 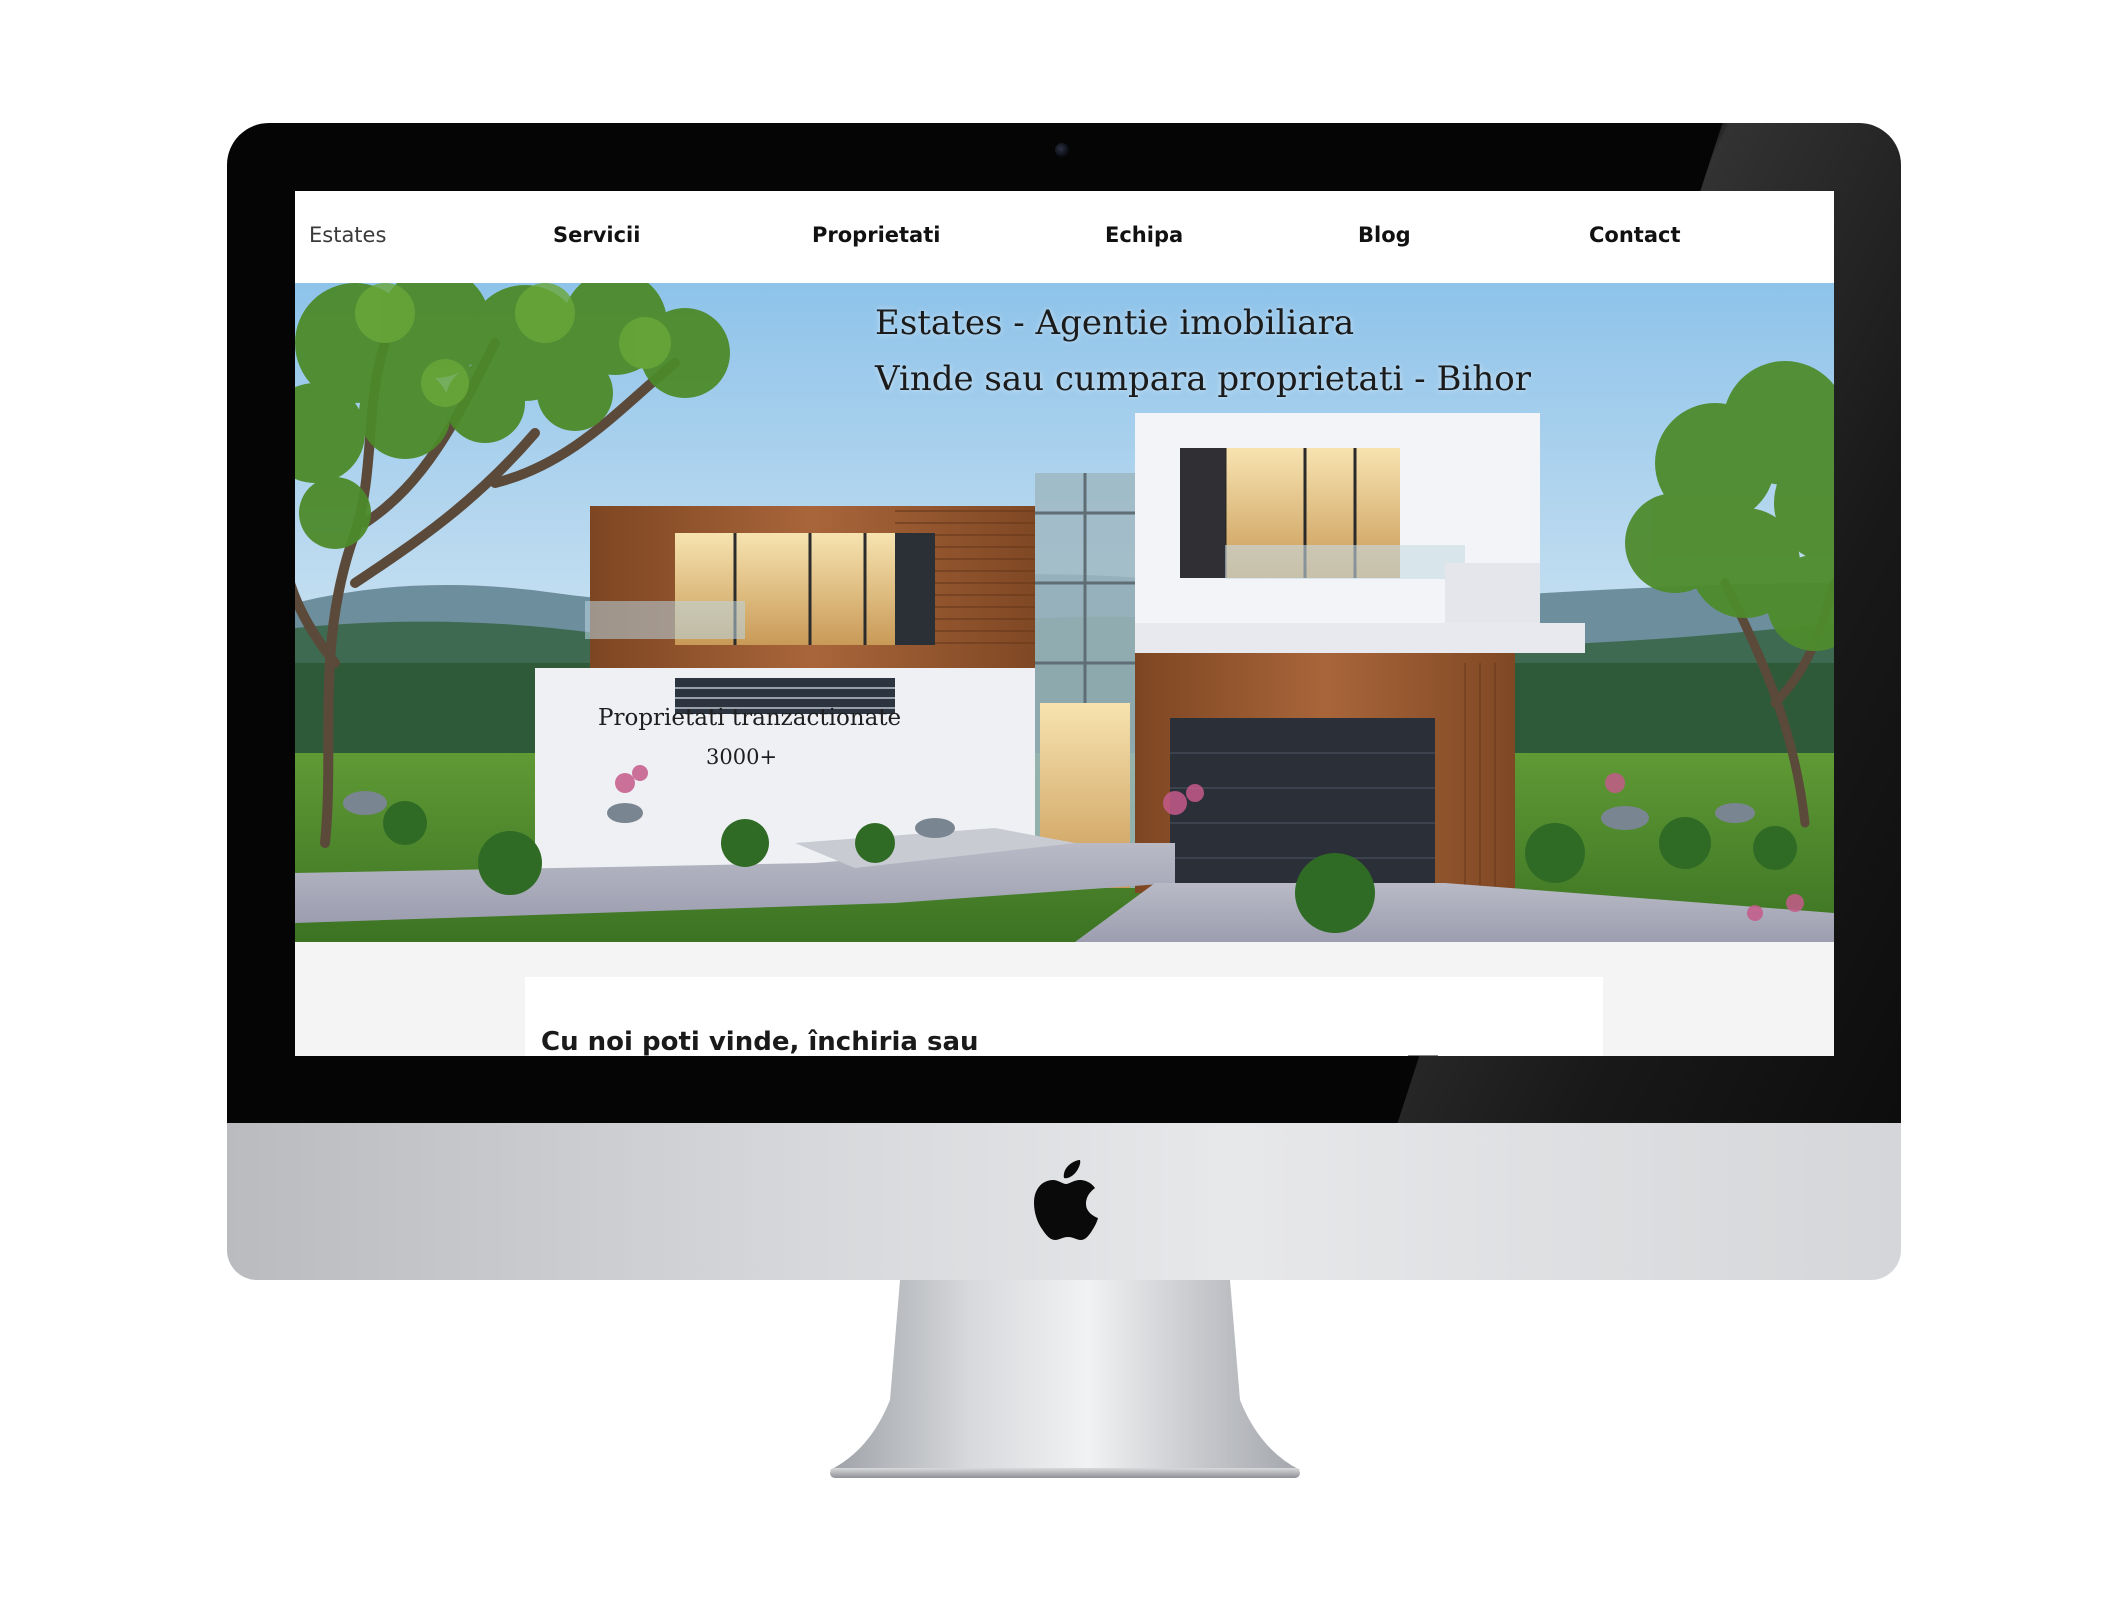 I want to click on nav-item-servicii: Servicii, so click(x=596, y=235).